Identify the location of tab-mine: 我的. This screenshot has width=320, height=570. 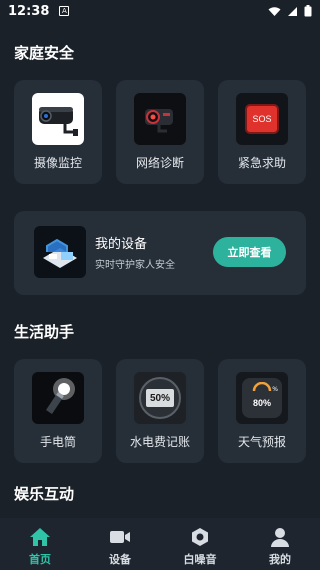
(280, 544).